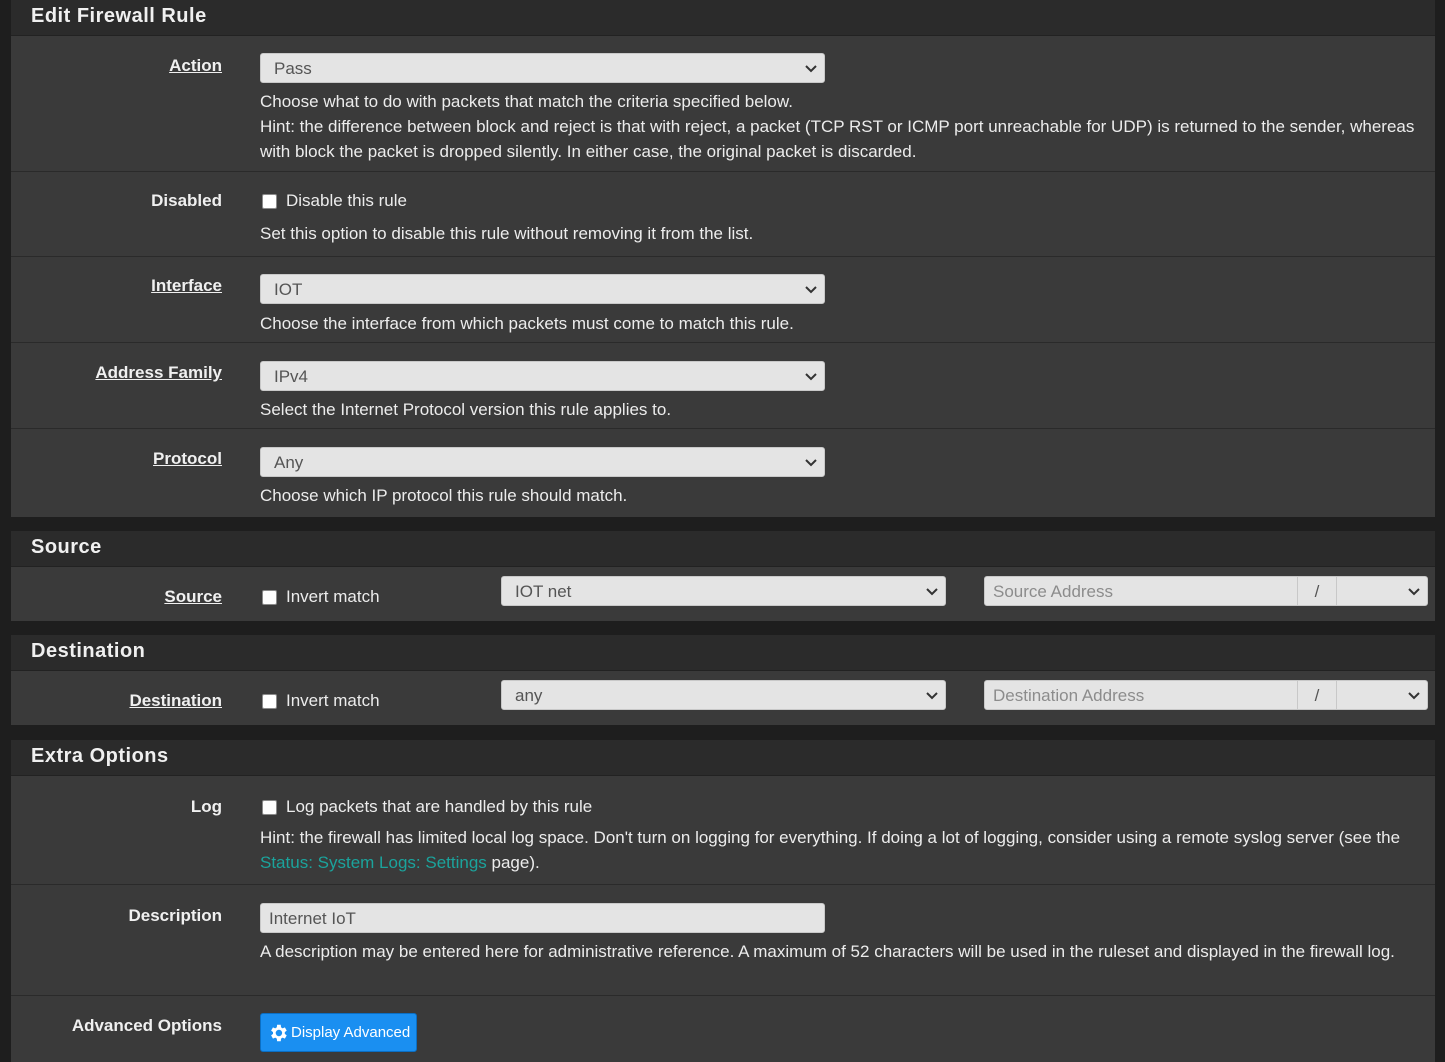  Describe the element at coordinates (175, 700) in the screenshot. I see `destination-label: Destination` at that location.